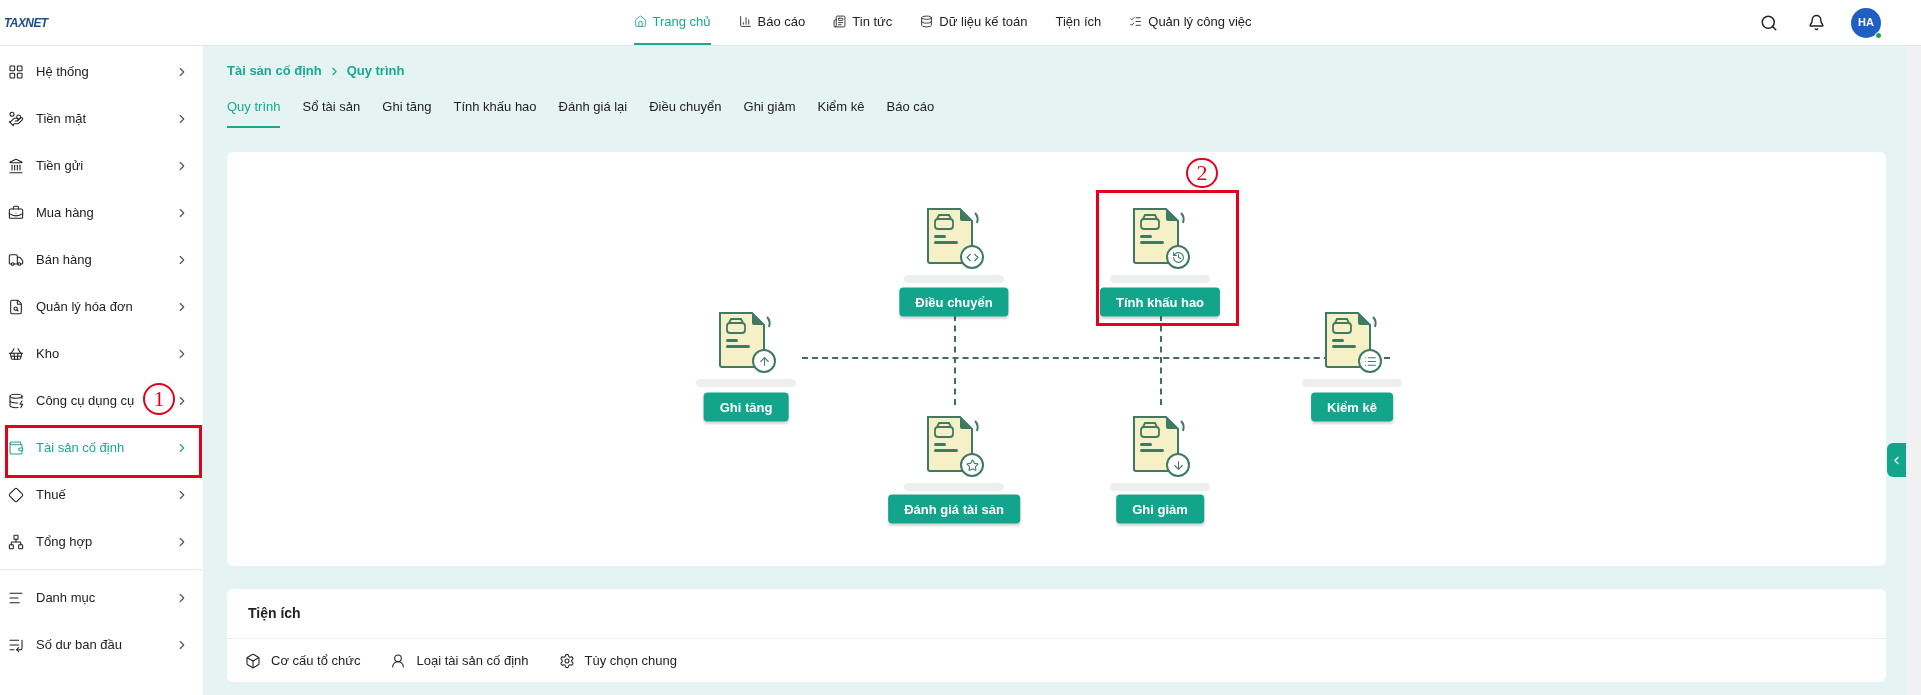 This screenshot has height=695, width=1921. What do you see at coordinates (910, 108) in the screenshot?
I see `tab: Báo cáo` at bounding box center [910, 108].